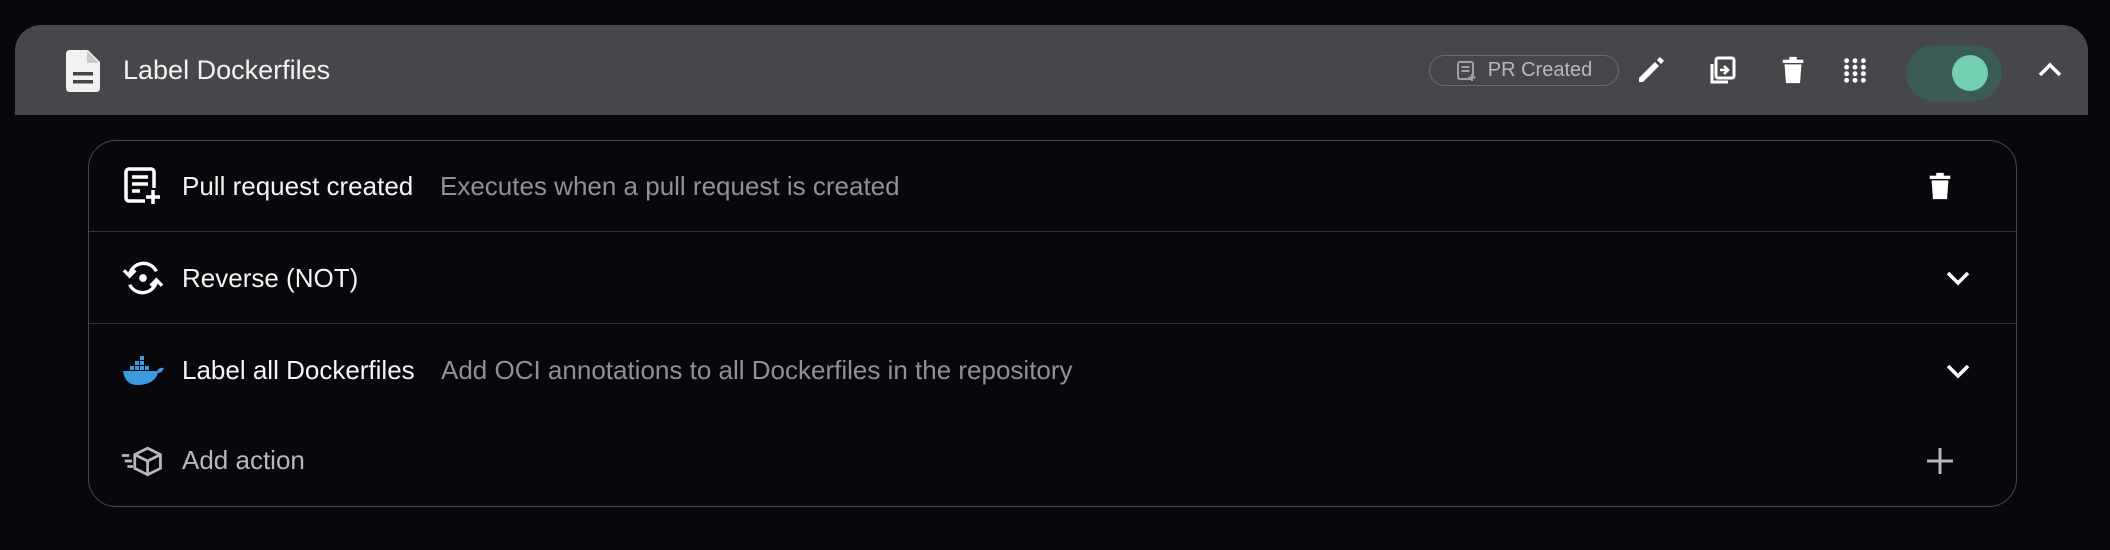 This screenshot has height=550, width=2110. I want to click on trigger-title: Pull request created, so click(298, 185).